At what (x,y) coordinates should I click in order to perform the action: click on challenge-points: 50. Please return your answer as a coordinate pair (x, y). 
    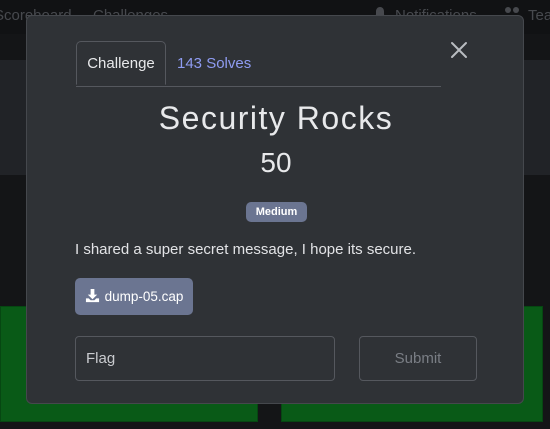
    Looking at the image, I should click on (276, 162).